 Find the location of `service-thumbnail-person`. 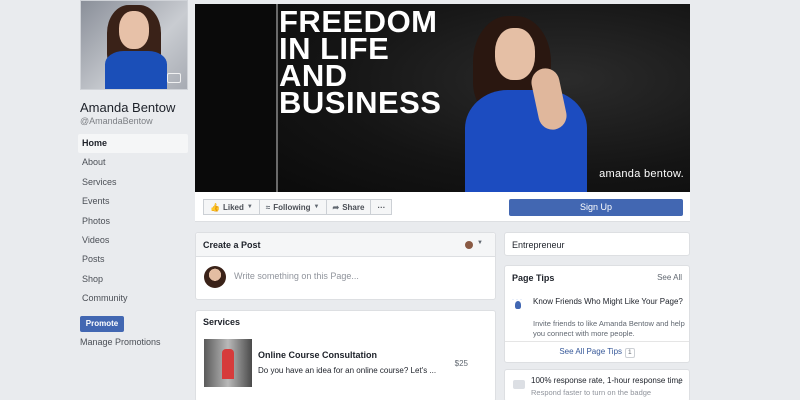

service-thumbnail-person is located at coordinates (228, 364).